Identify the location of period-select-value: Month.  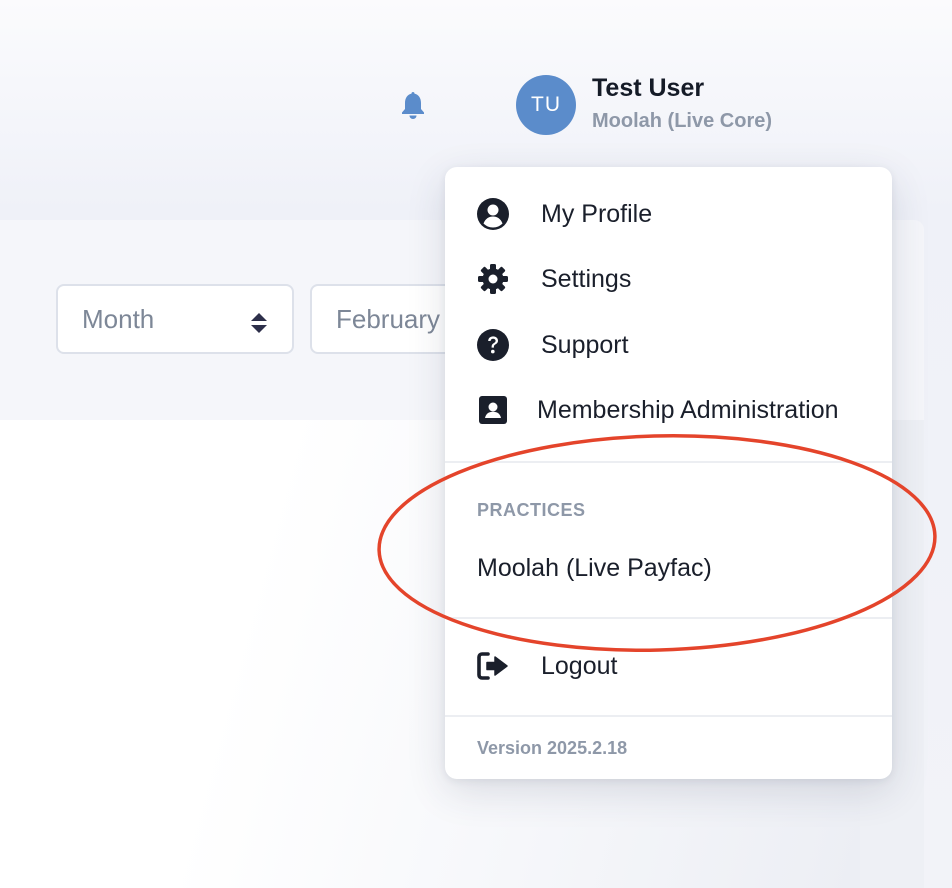
(118, 318).